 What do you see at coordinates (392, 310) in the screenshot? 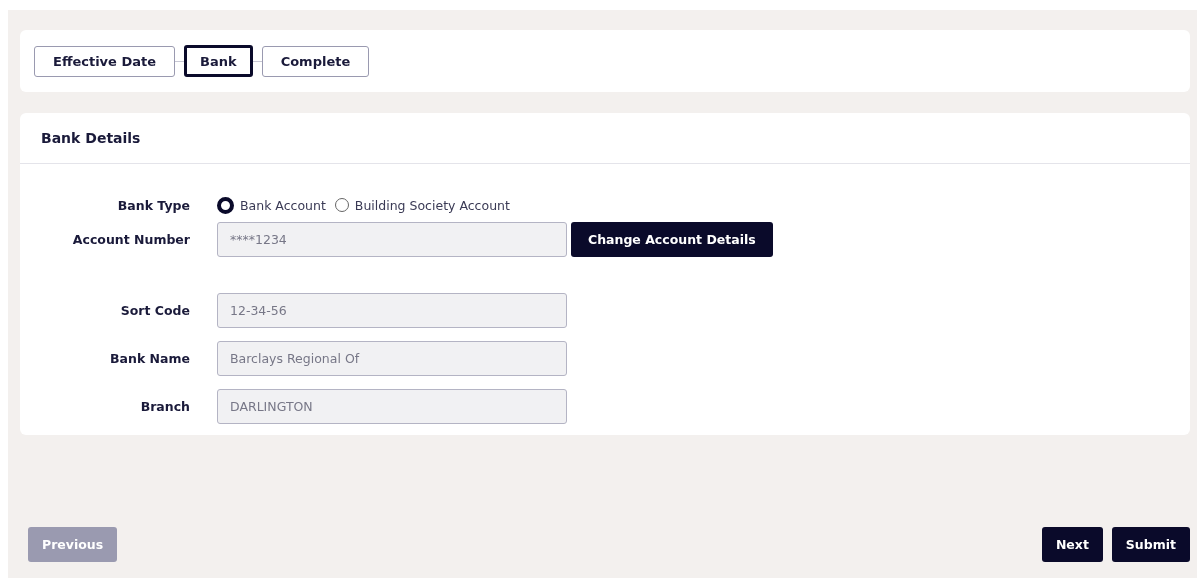
I see `input-field: 12-34-56` at bounding box center [392, 310].